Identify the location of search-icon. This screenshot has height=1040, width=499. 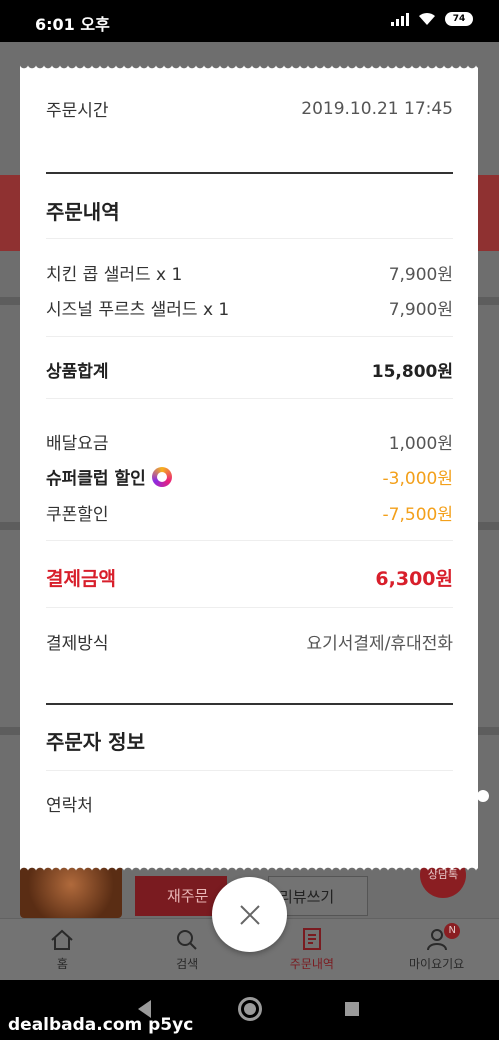
(187, 940).